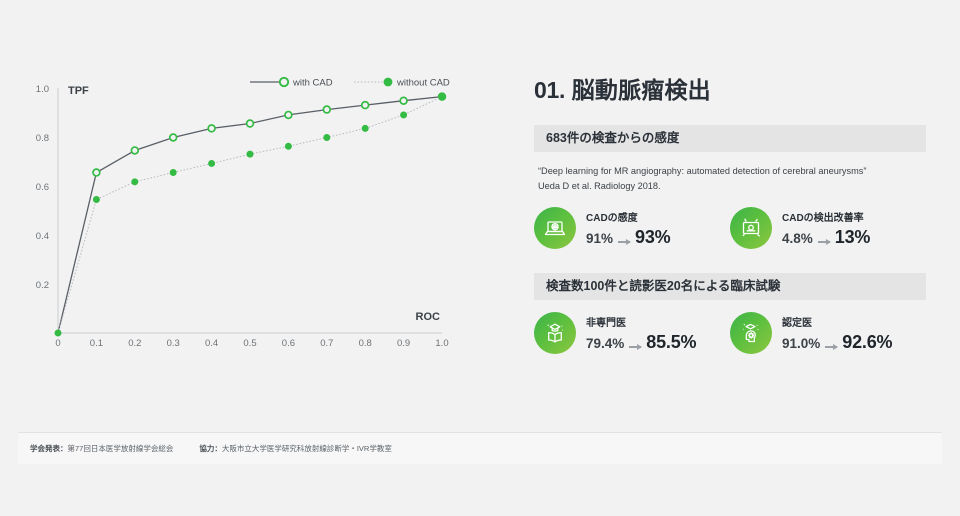  What do you see at coordinates (653, 236) in the screenshot?
I see `stat-value-to: 93%` at bounding box center [653, 236].